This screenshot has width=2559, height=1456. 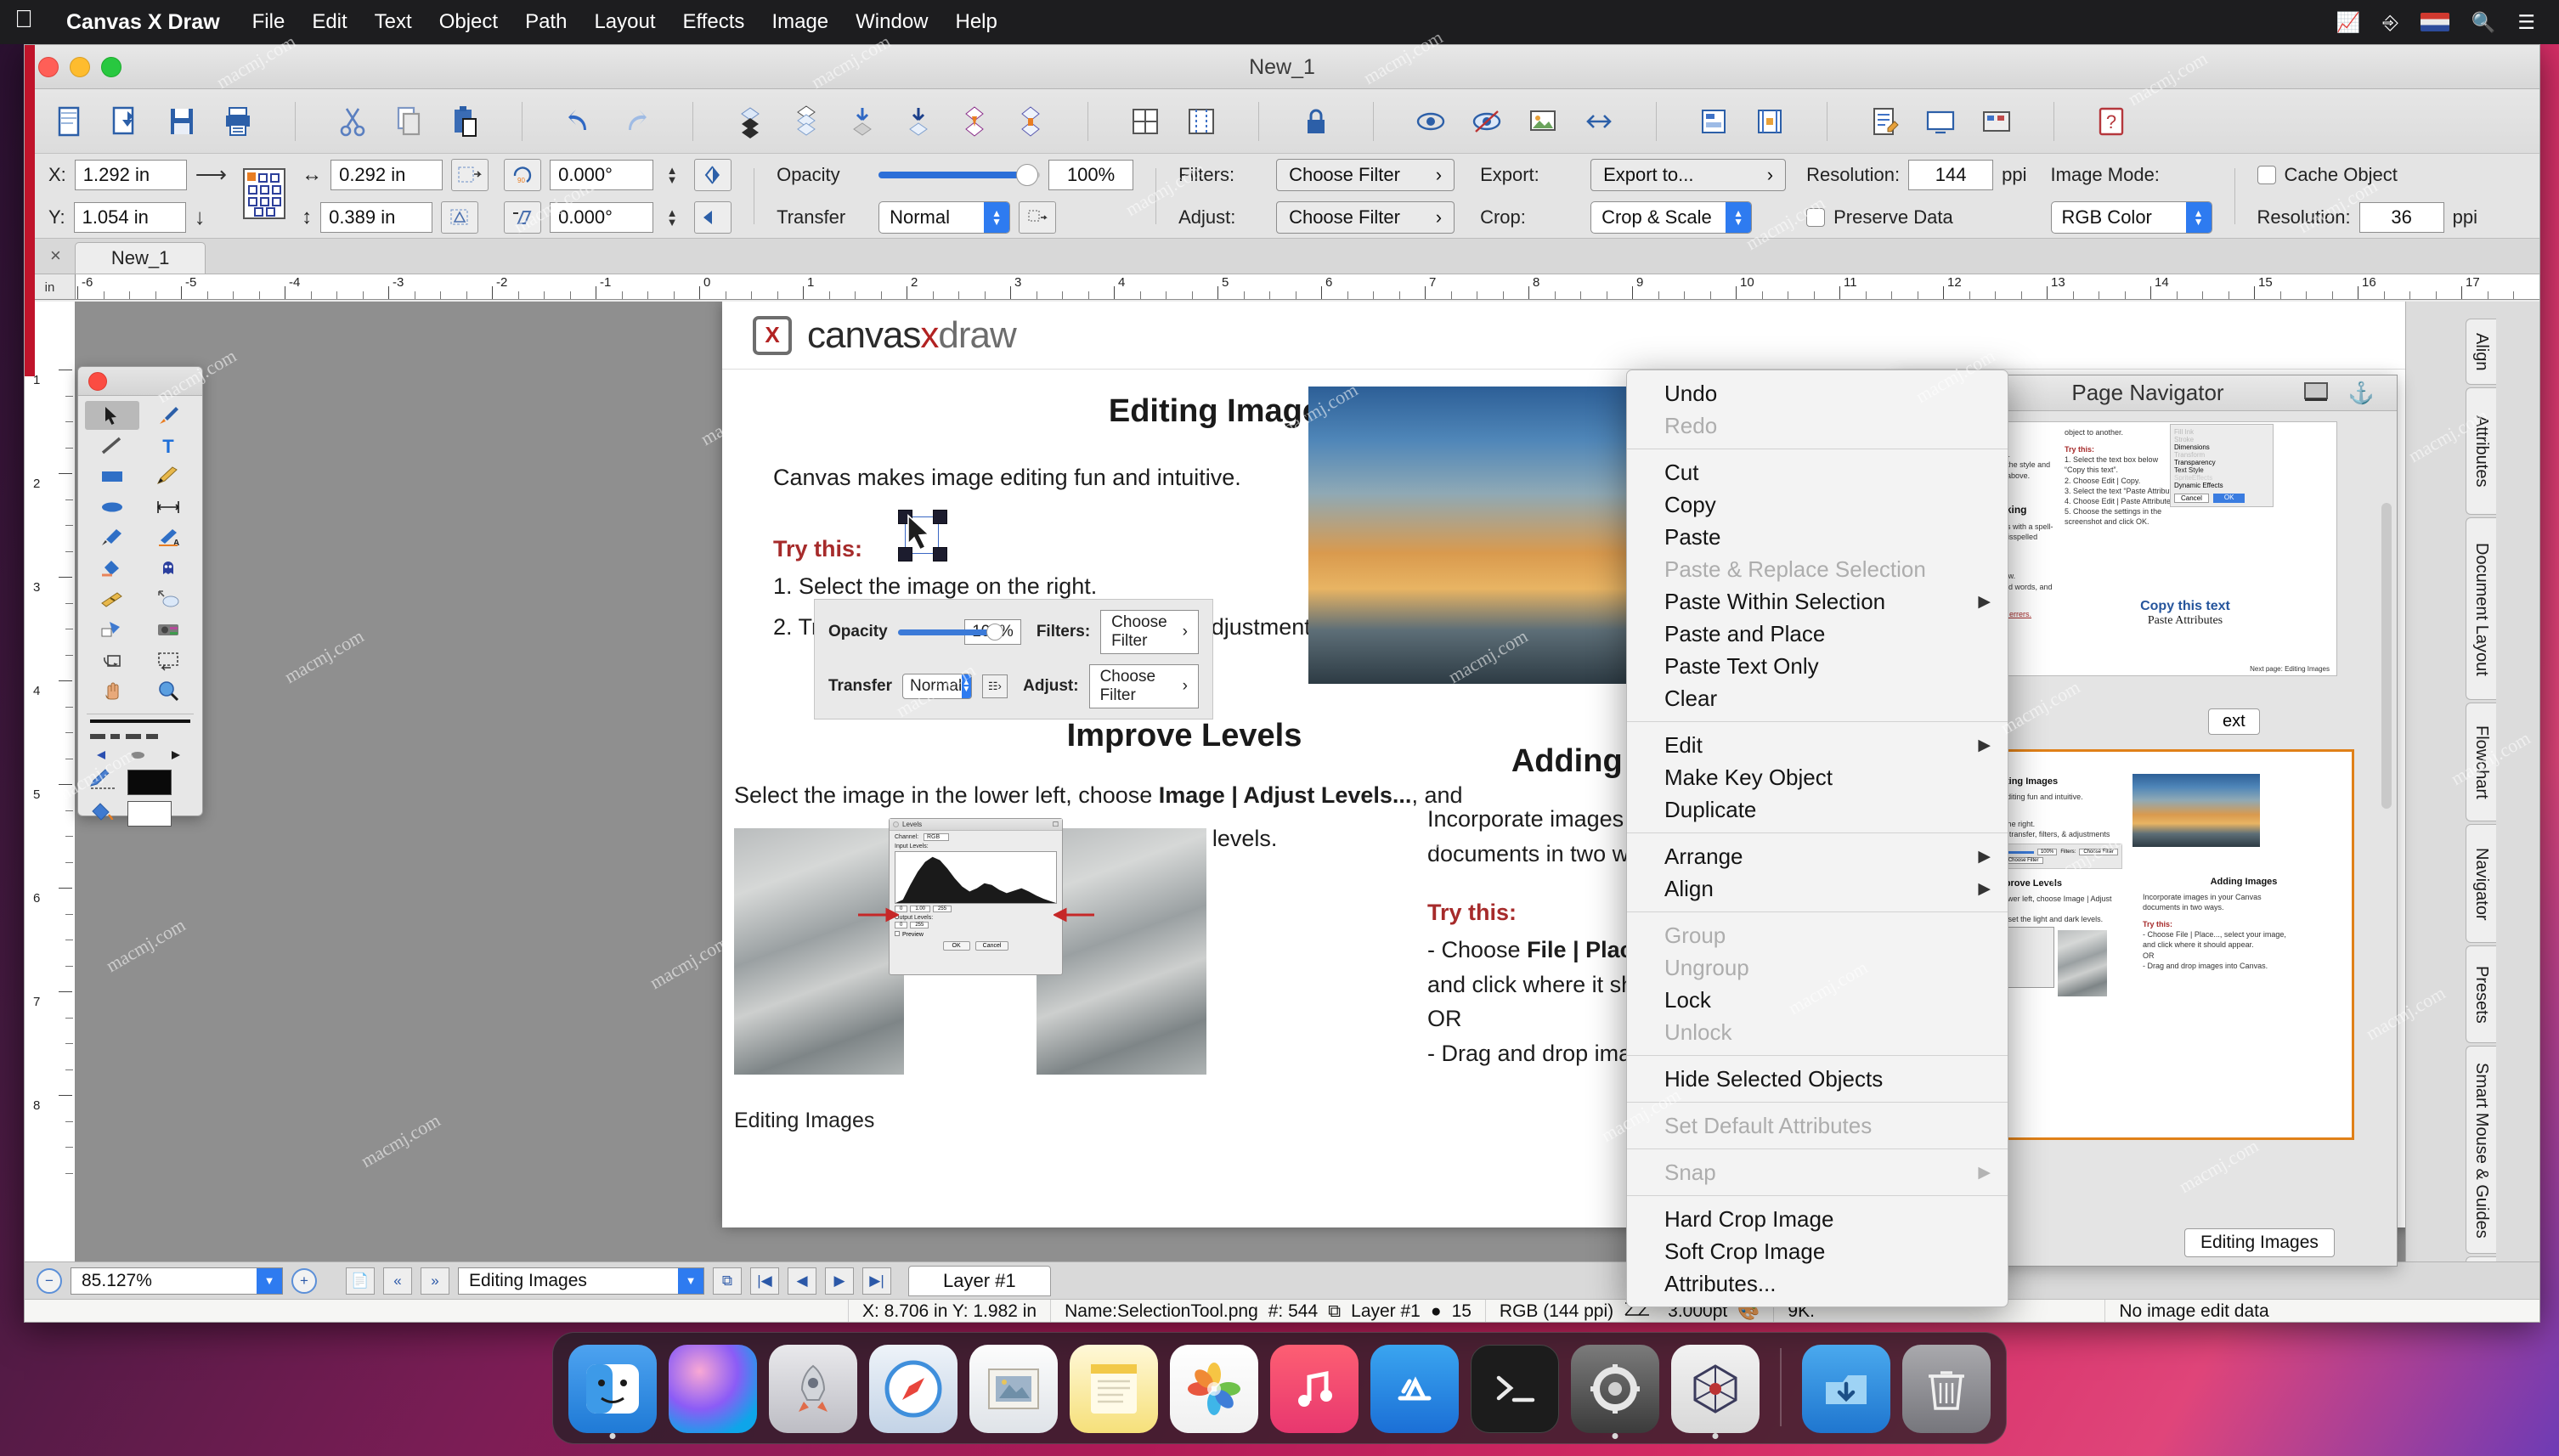 What do you see at coordinates (409, 121) in the screenshot?
I see `copy-icon` at bounding box center [409, 121].